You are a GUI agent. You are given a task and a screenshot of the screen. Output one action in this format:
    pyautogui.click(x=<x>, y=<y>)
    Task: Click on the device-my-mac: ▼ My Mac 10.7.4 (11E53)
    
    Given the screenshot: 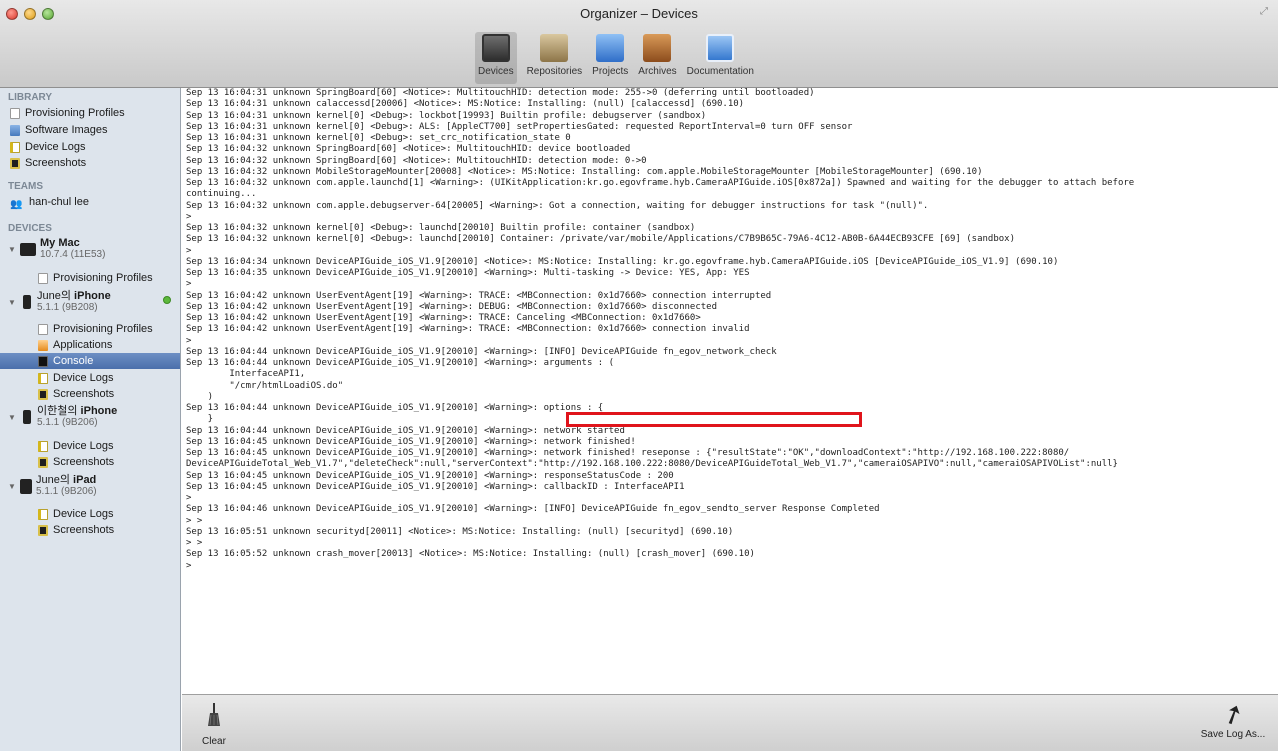 What is the action you would take?
    pyautogui.click(x=57, y=249)
    